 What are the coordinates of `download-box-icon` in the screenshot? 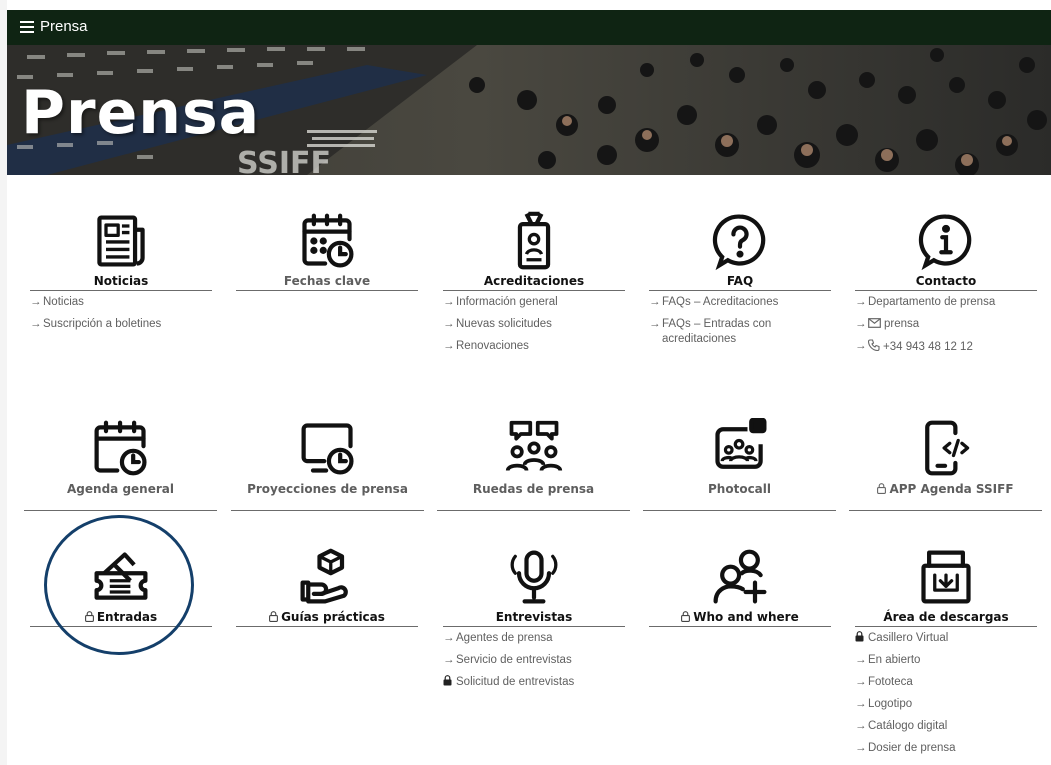 It's located at (946, 577).